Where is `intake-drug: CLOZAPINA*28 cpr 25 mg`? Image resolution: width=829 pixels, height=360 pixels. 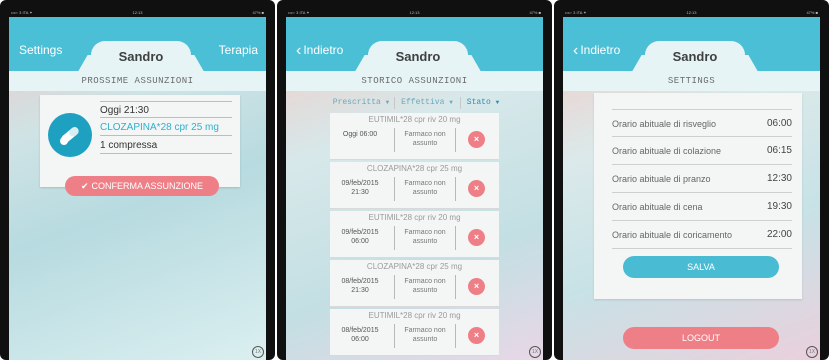 intake-drug: CLOZAPINA*28 cpr 25 mg is located at coordinates (166, 127).